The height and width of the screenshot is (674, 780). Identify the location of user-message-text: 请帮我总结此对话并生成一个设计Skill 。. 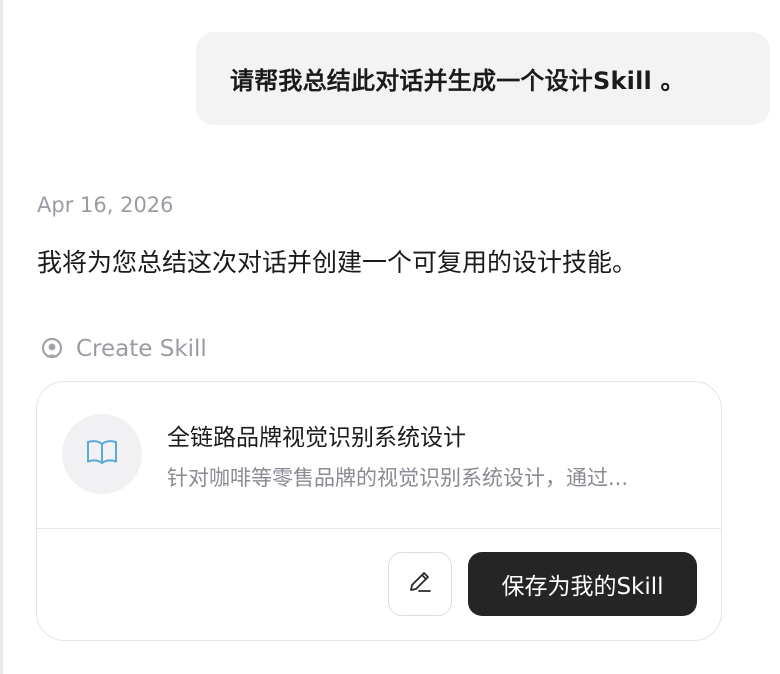
(457, 81).